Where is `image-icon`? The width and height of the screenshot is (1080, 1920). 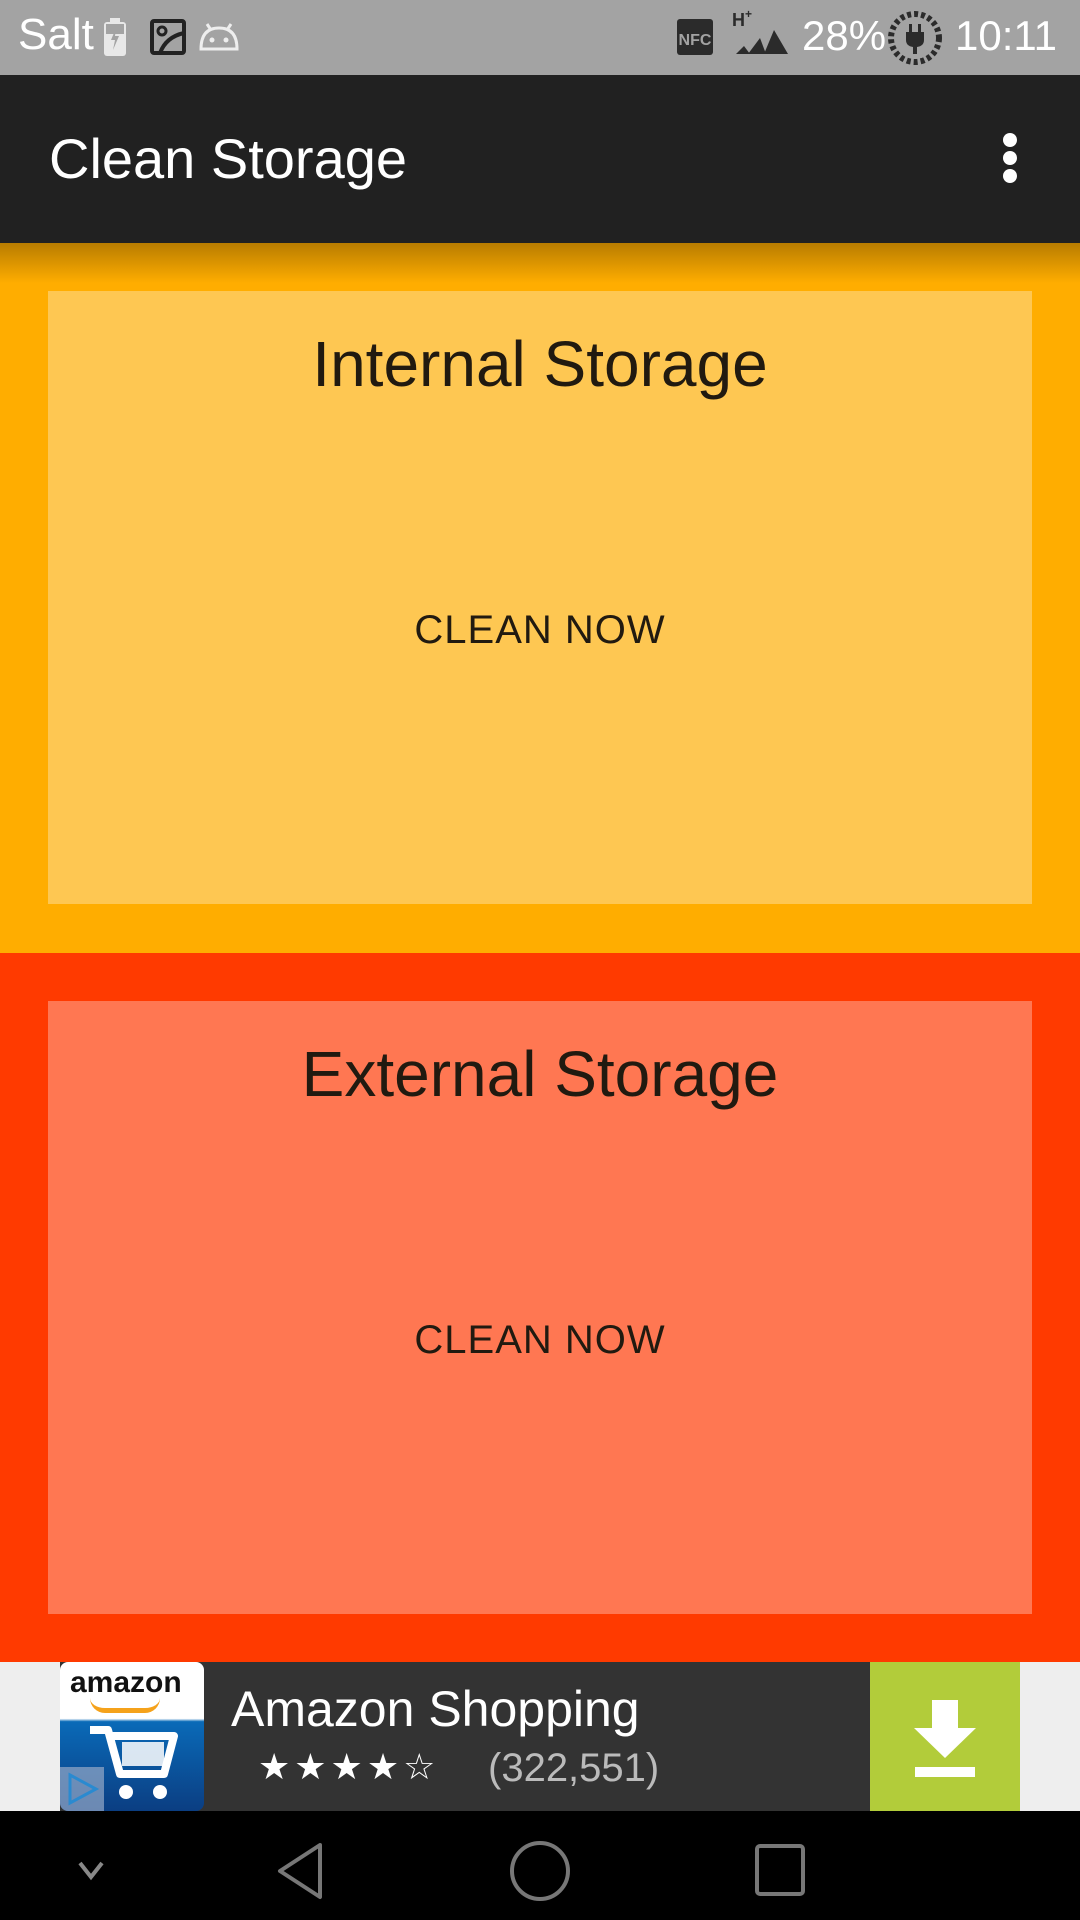 image-icon is located at coordinates (168, 37).